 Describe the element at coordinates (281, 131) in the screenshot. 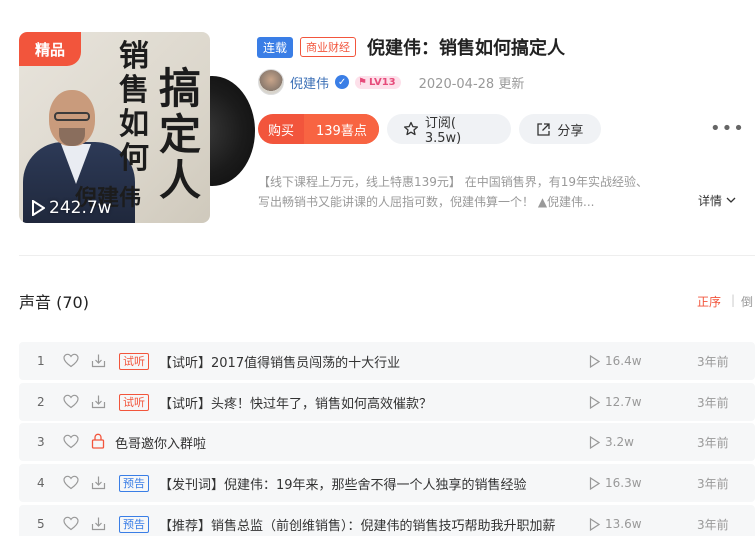

I see `buy-label: 购买` at that location.